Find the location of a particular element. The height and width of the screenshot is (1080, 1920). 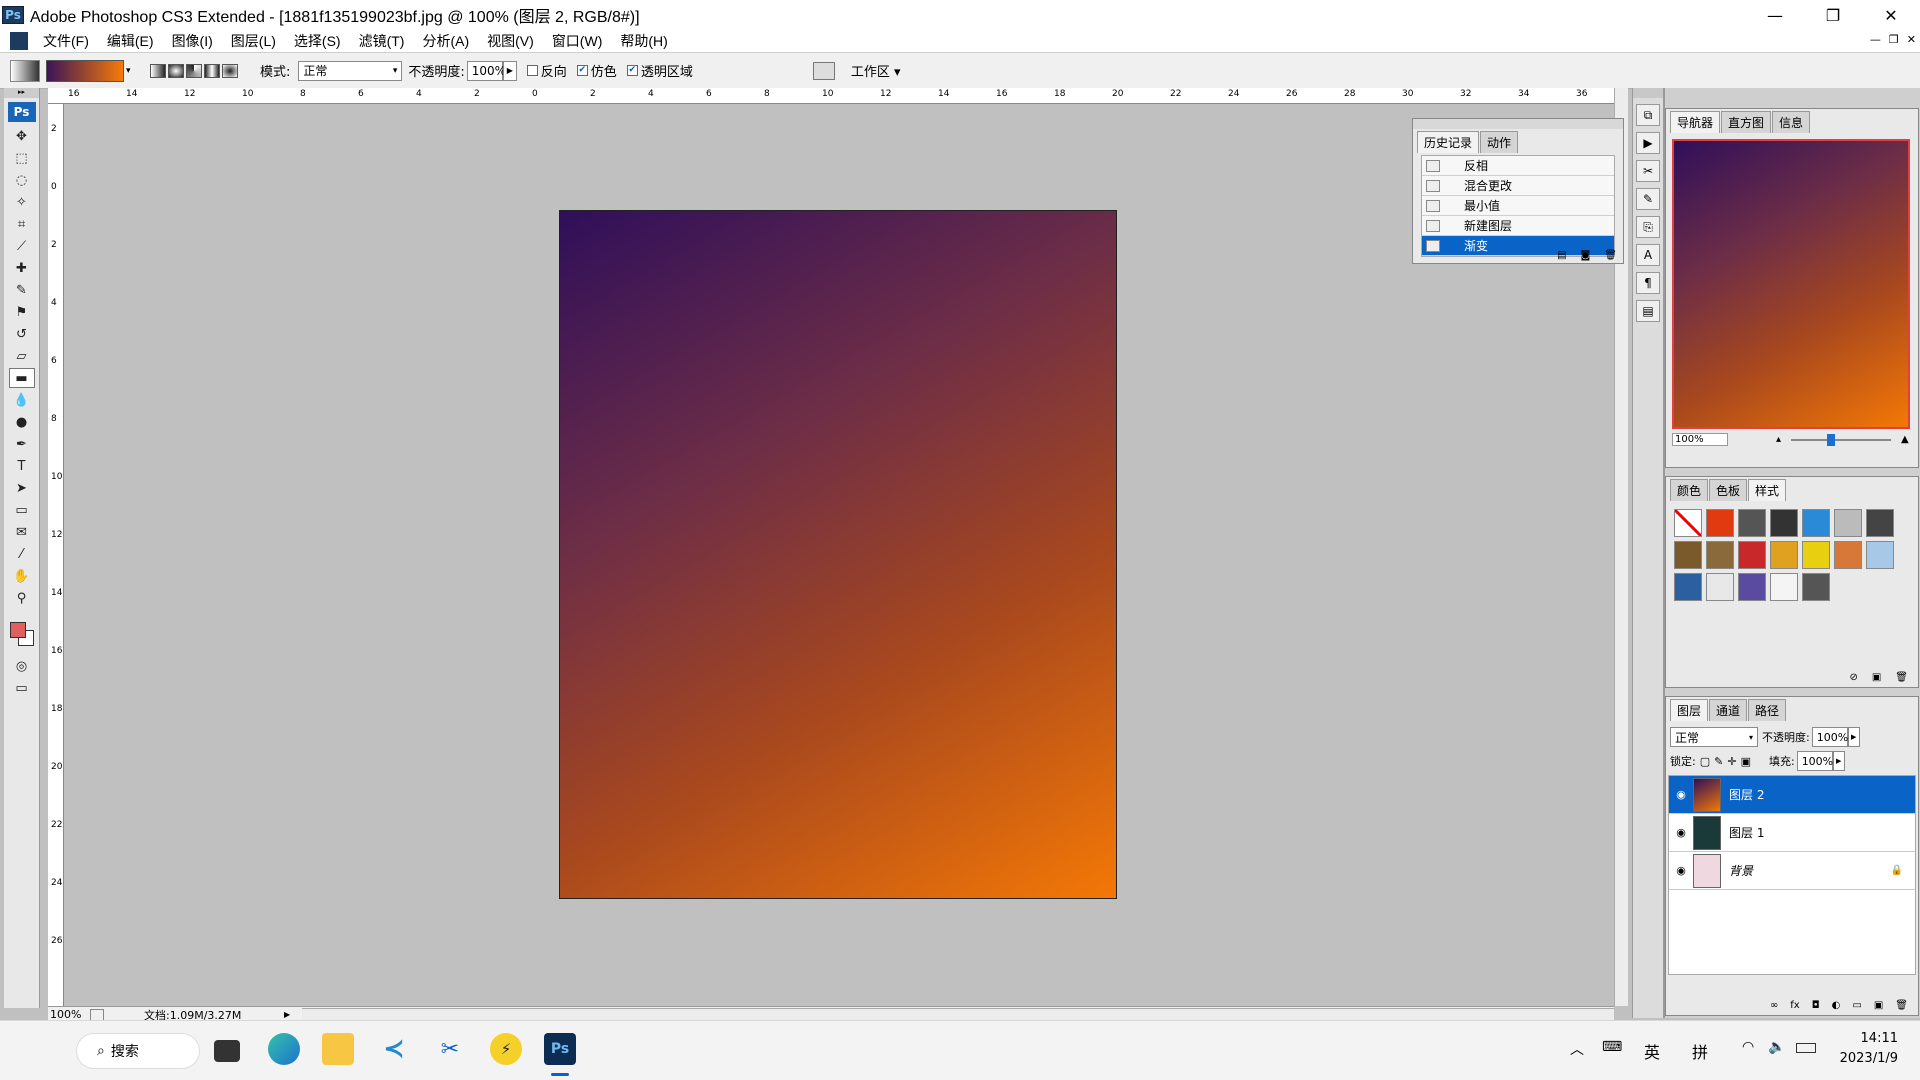

menu-analysis: 分析(A) is located at coordinates (445, 41).